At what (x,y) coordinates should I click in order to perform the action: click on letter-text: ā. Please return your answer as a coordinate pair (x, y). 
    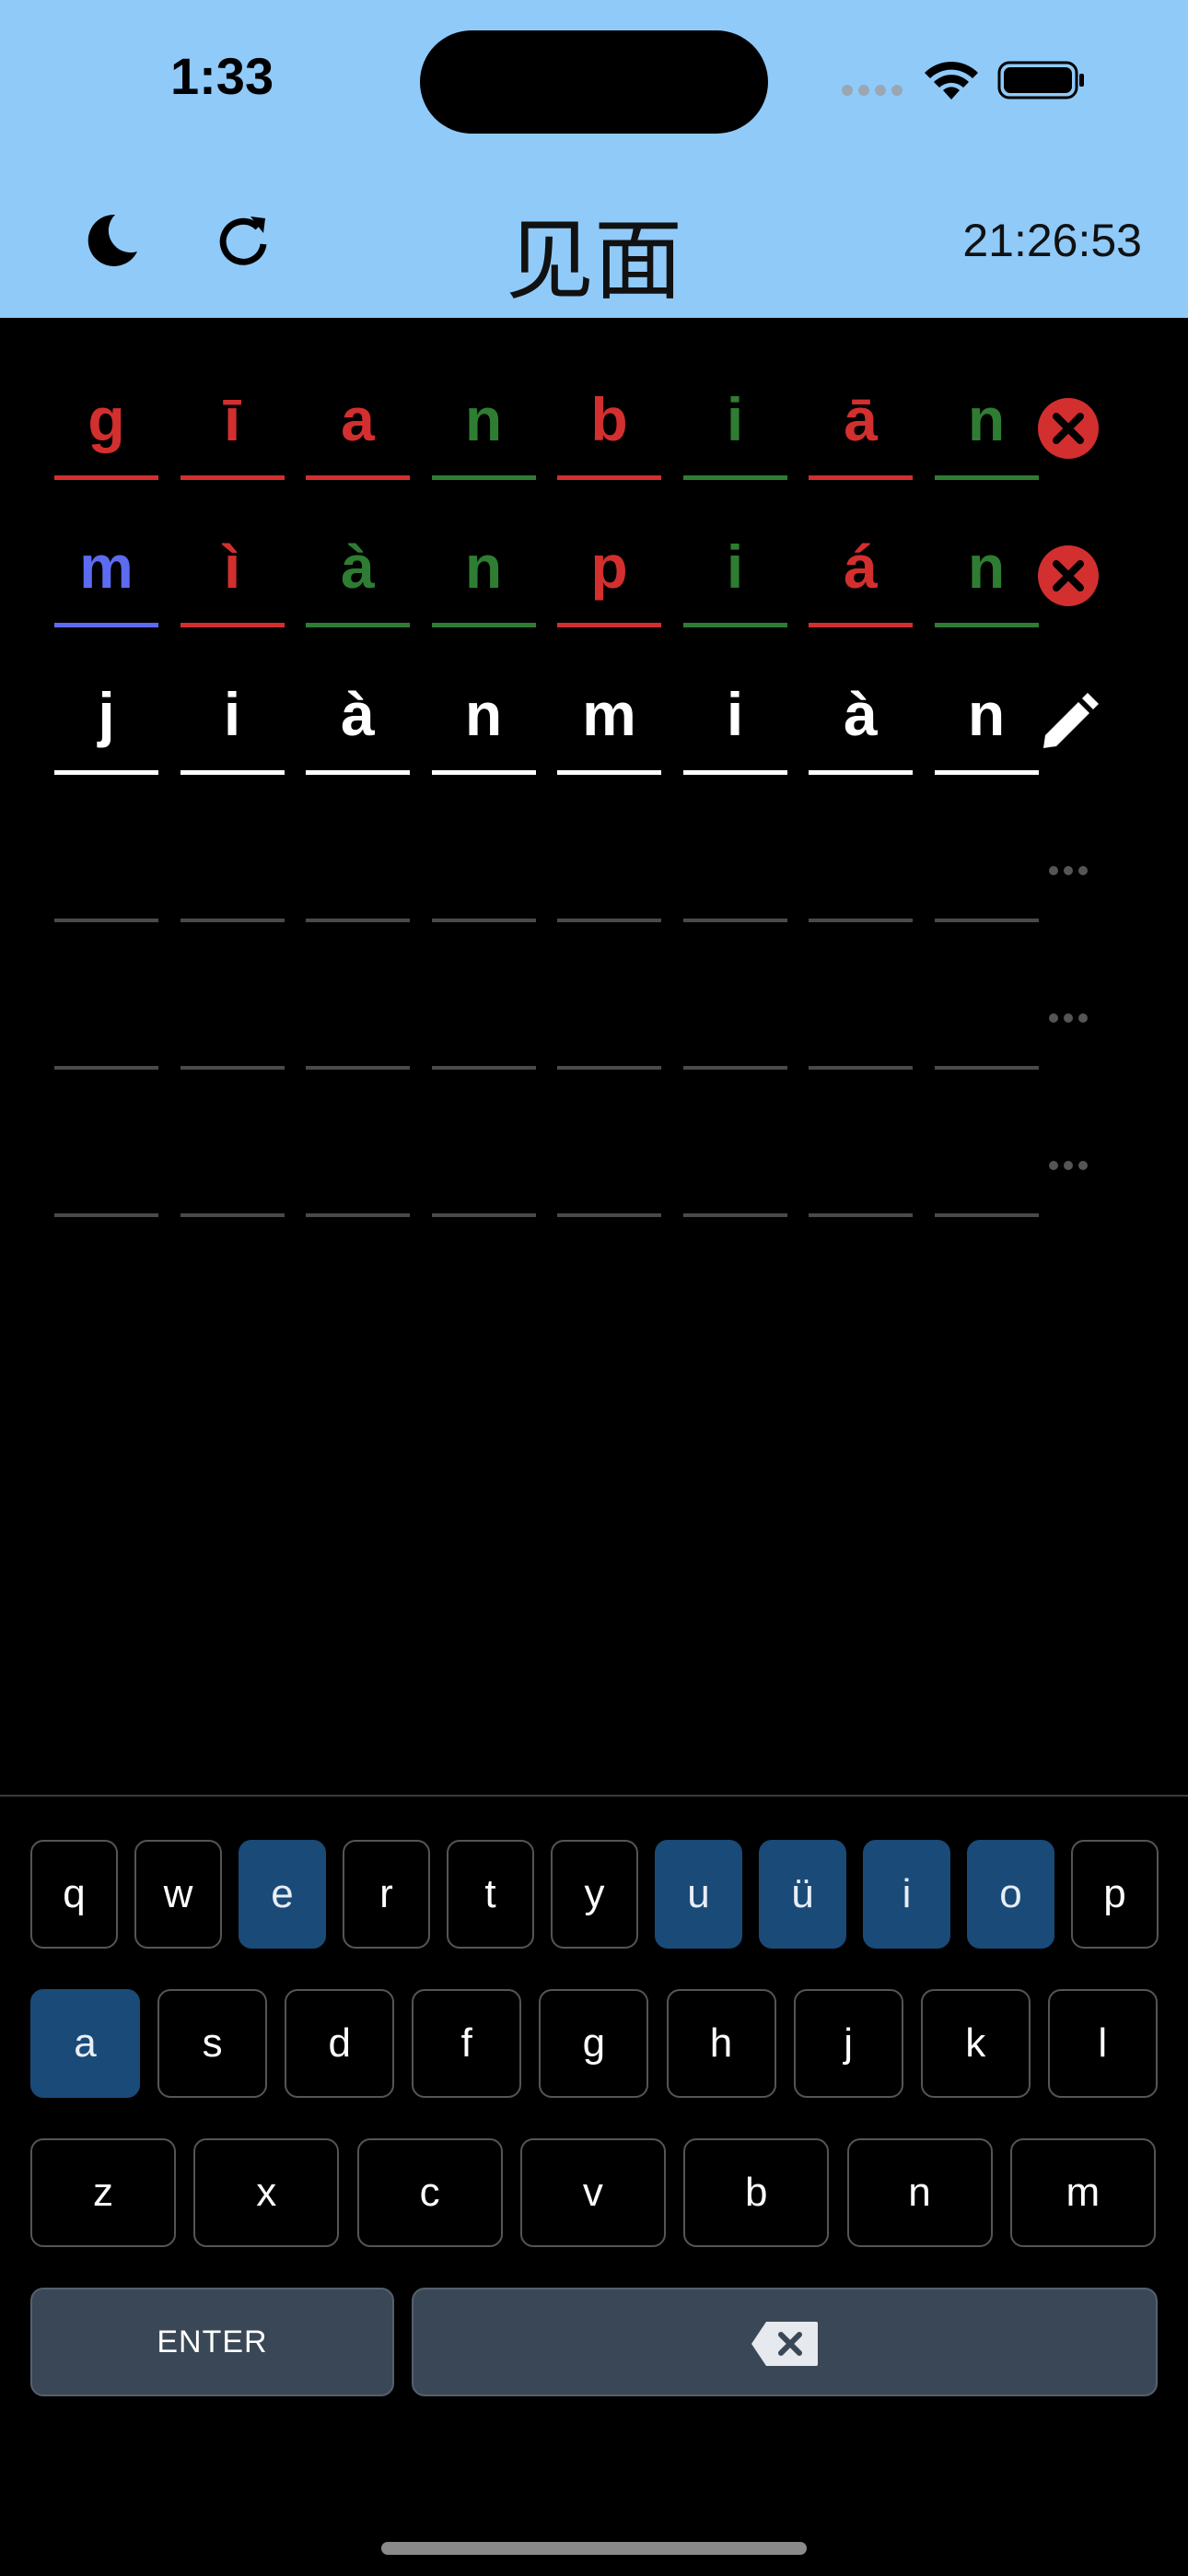
    Looking at the image, I should click on (861, 419).